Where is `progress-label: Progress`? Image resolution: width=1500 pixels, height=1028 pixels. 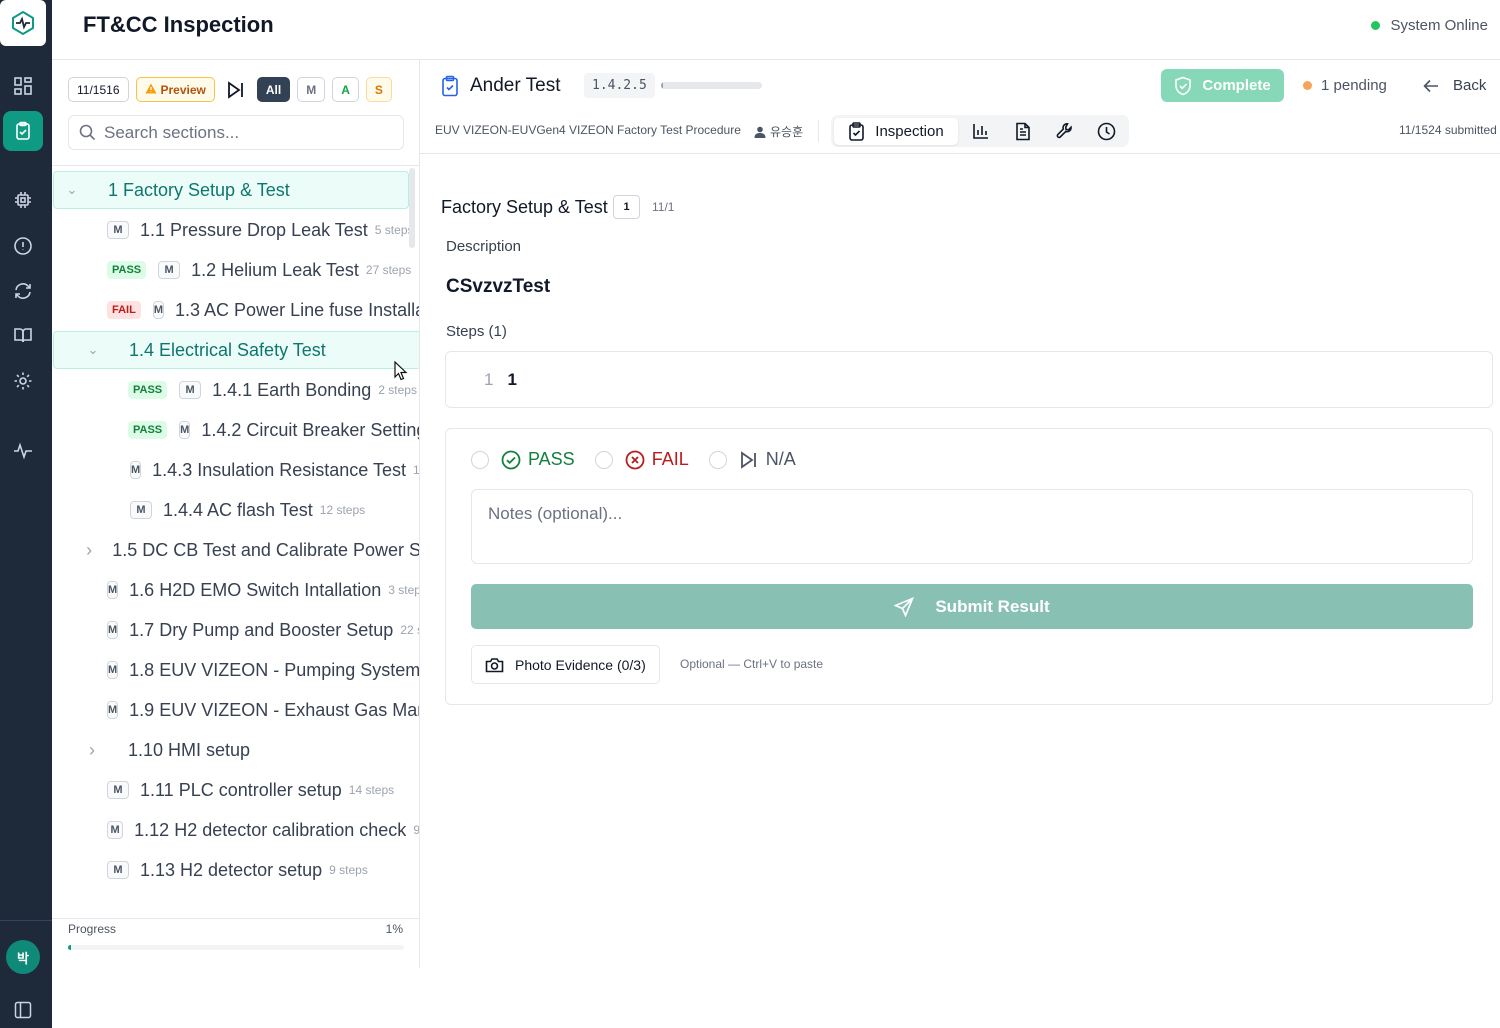 progress-label: Progress is located at coordinates (92, 929).